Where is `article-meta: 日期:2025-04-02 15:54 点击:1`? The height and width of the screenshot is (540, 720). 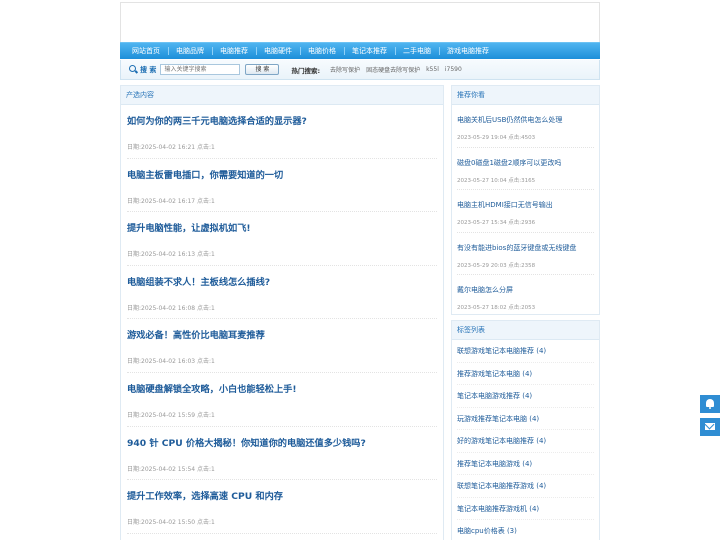
article-meta: 日期:2025-04-02 15:54 点击:1 is located at coordinates (171, 469).